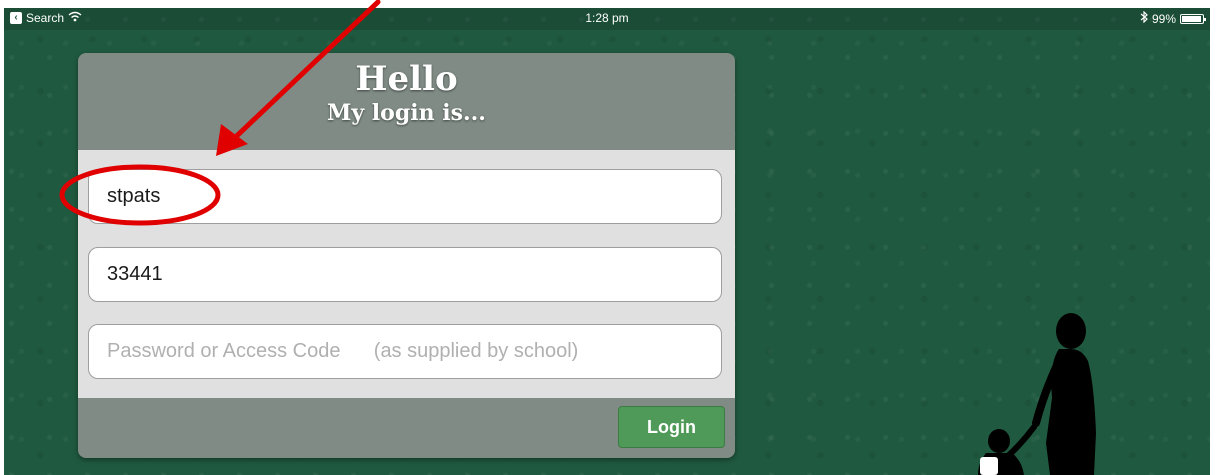 This screenshot has width=1216, height=475. I want to click on red-arrow-line, so click(301, 75).